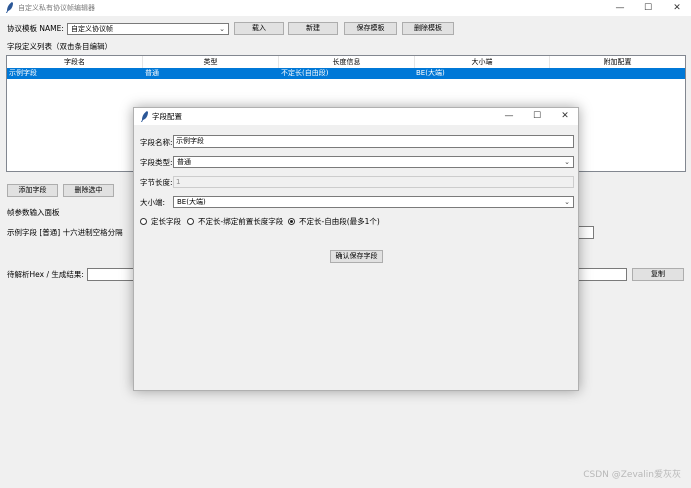  Describe the element at coordinates (430, 73) in the screenshot. I see `cell-endian: BE(大端)` at that location.